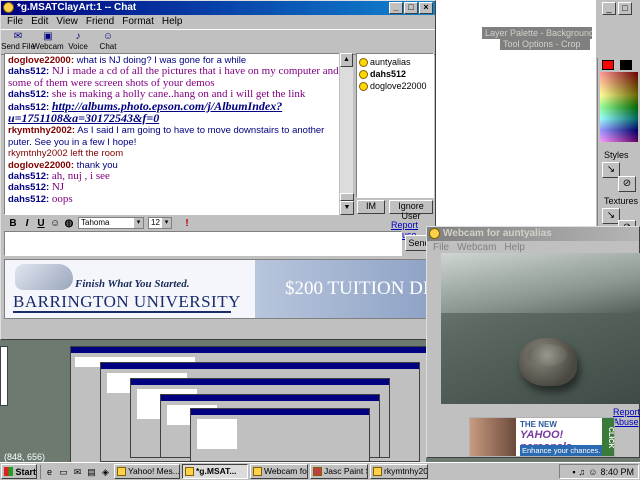 This screenshot has height=480, width=640. I want to click on im-task-icon, so click(377, 471).